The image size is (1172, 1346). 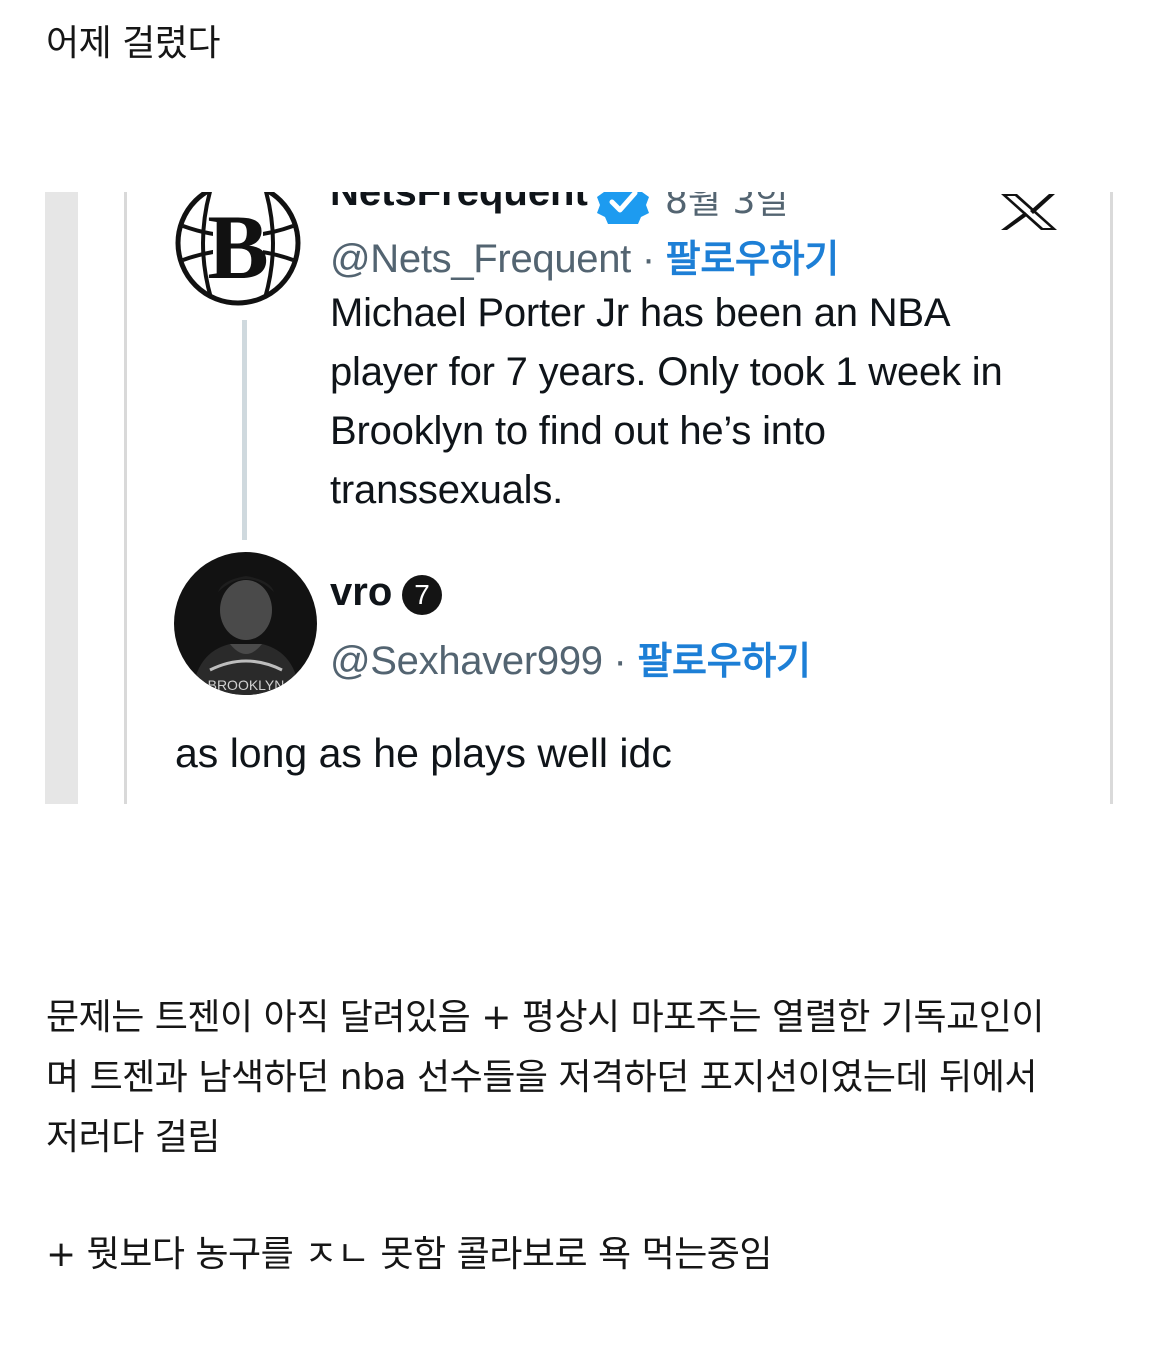 I want to click on post-body-line: 저러다 걸림, so click(x=133, y=1137).